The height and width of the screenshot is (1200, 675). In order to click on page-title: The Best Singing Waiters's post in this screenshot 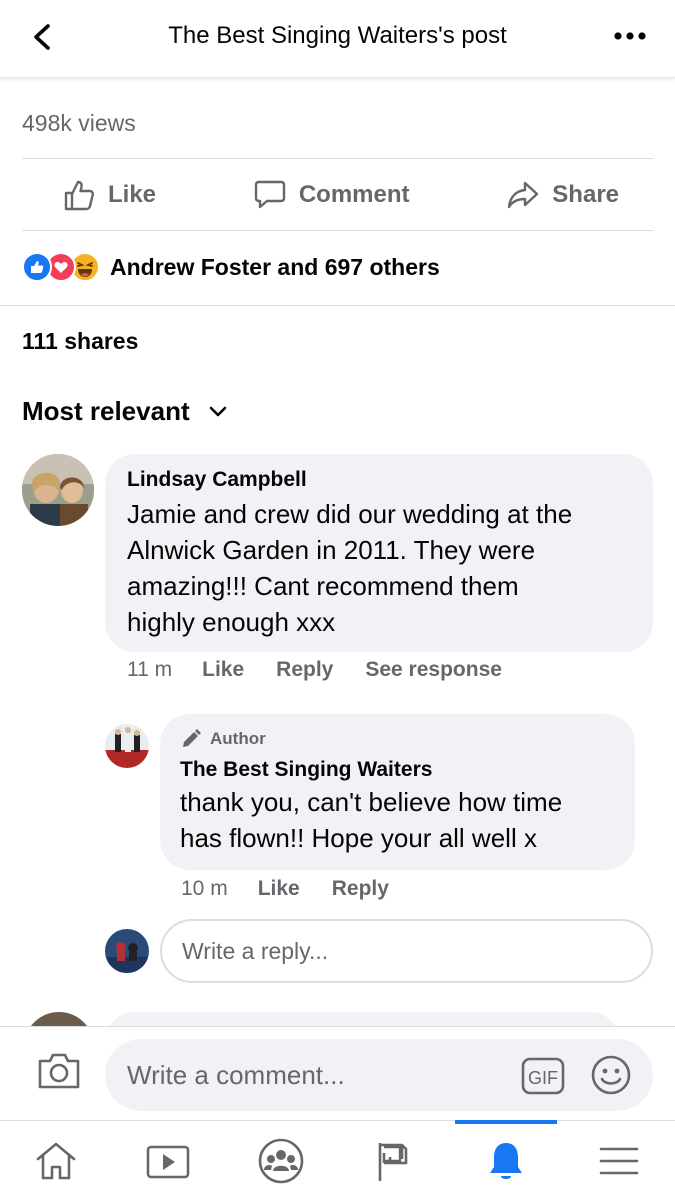, I will do `click(337, 35)`.